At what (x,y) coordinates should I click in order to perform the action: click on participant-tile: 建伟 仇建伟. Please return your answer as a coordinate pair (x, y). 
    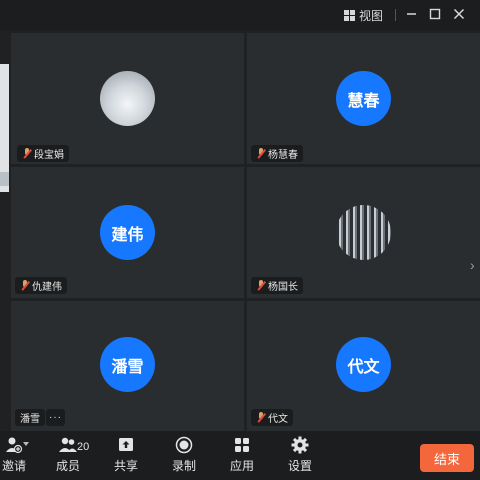
    Looking at the image, I should click on (127, 232).